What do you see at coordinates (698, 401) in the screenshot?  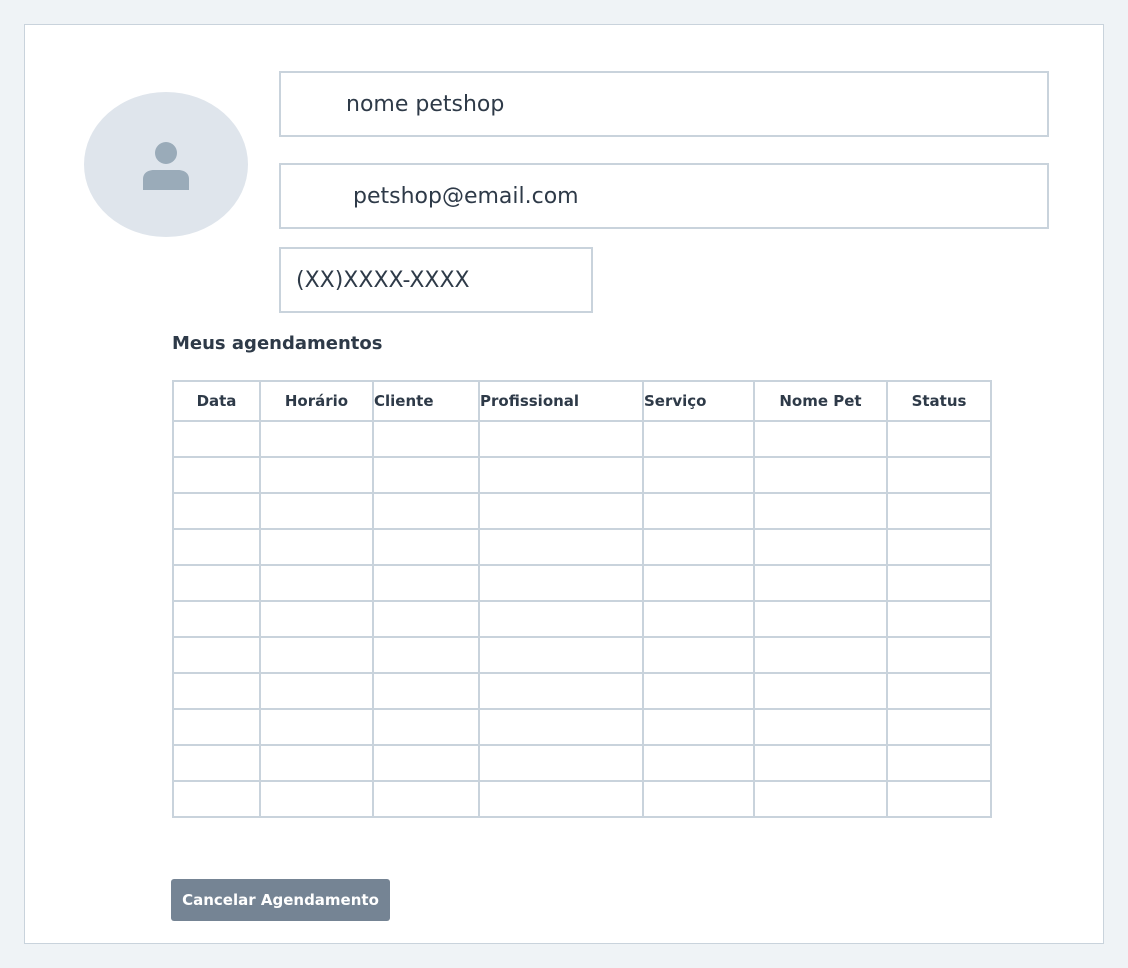 I see `column-header-servico: Serviço` at bounding box center [698, 401].